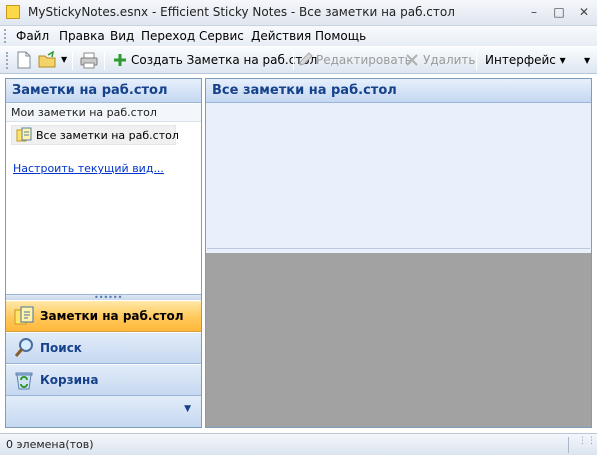  What do you see at coordinates (525, 60) in the screenshot?
I see `interface-dropdown: Интерфейс ▾` at bounding box center [525, 60].